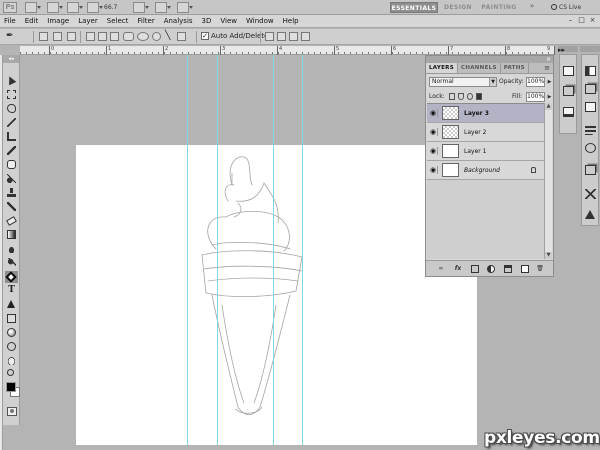  I want to click on blur-tool-icon, so click(11, 248).